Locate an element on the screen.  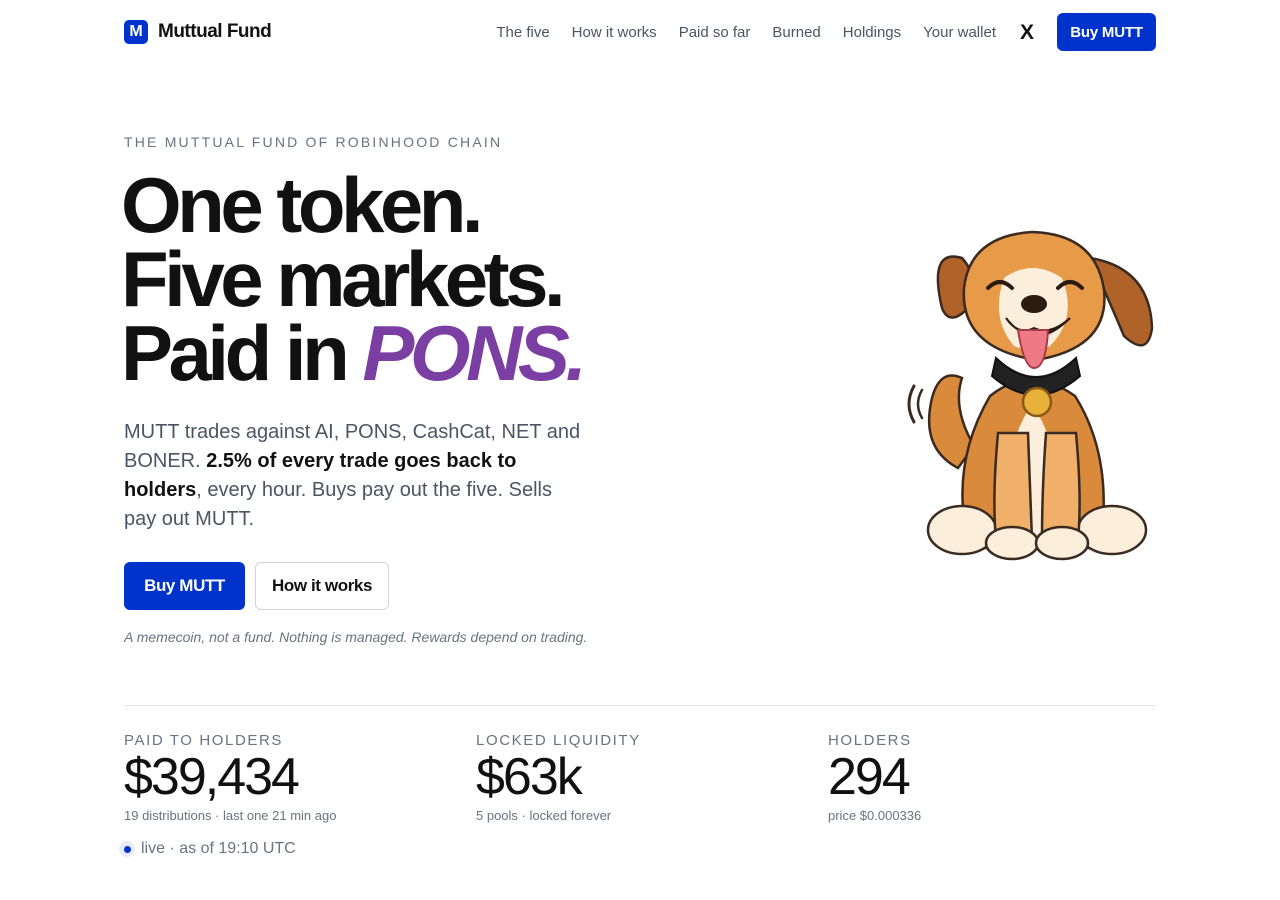
hero-headline: One token. Five markets. Paid in PONS. is located at coordinates (431, 276).